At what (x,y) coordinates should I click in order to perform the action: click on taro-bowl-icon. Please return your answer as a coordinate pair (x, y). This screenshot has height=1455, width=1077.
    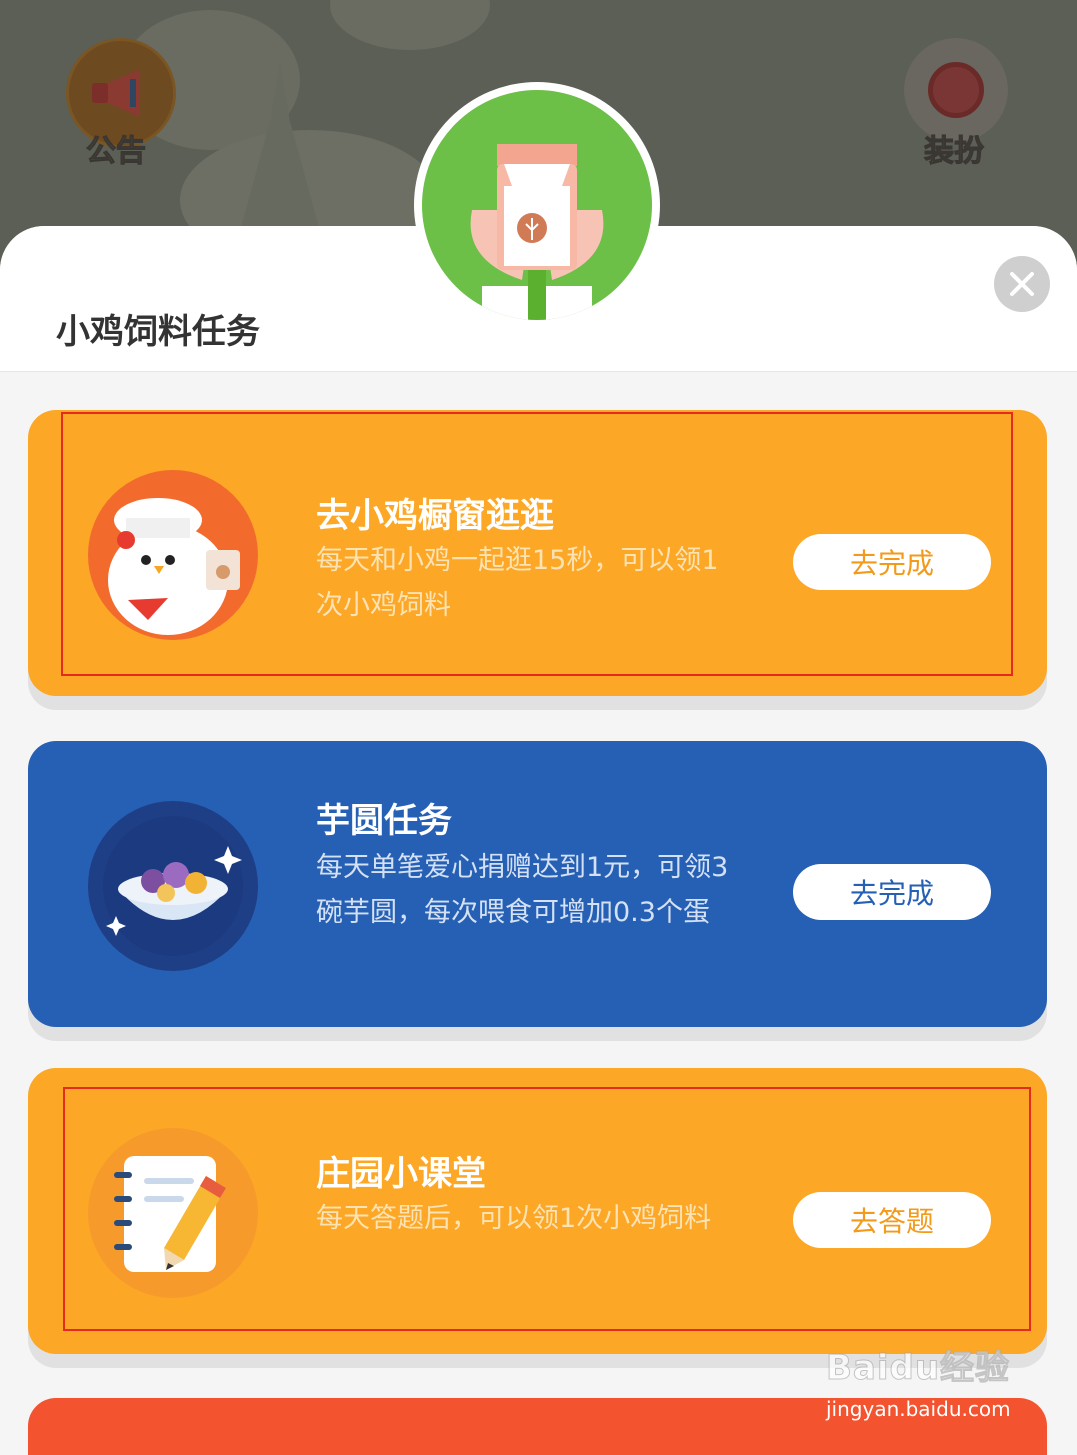
    Looking at the image, I should click on (173, 886).